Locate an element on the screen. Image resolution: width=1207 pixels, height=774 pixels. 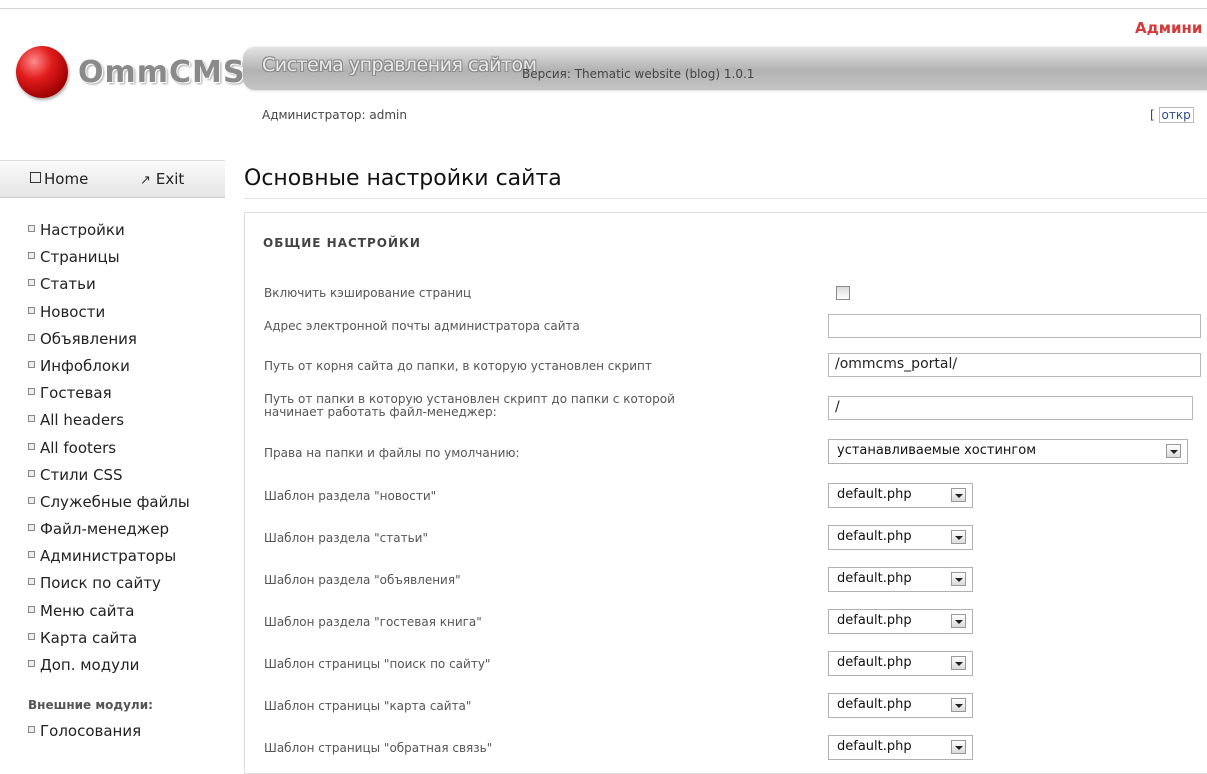
section-title: ОБЩИЕ НАСТРОЙКИ is located at coordinates (342, 243).